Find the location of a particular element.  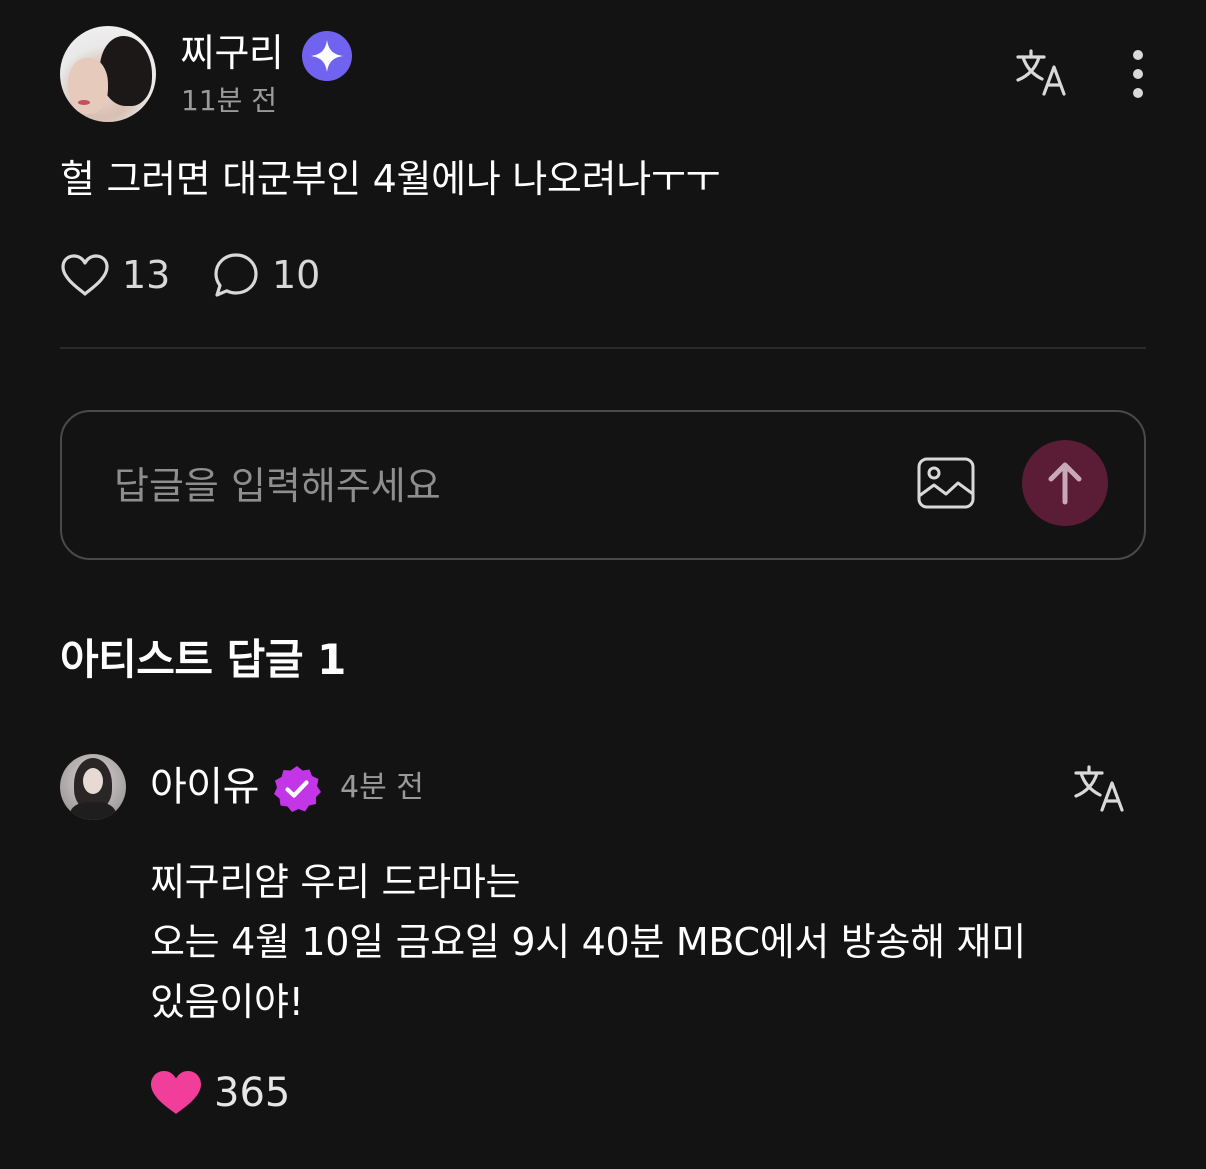

post-text: 헐 그러면 대군부인 4월에나 나오려나ㅜㅜ is located at coordinates (390, 179).